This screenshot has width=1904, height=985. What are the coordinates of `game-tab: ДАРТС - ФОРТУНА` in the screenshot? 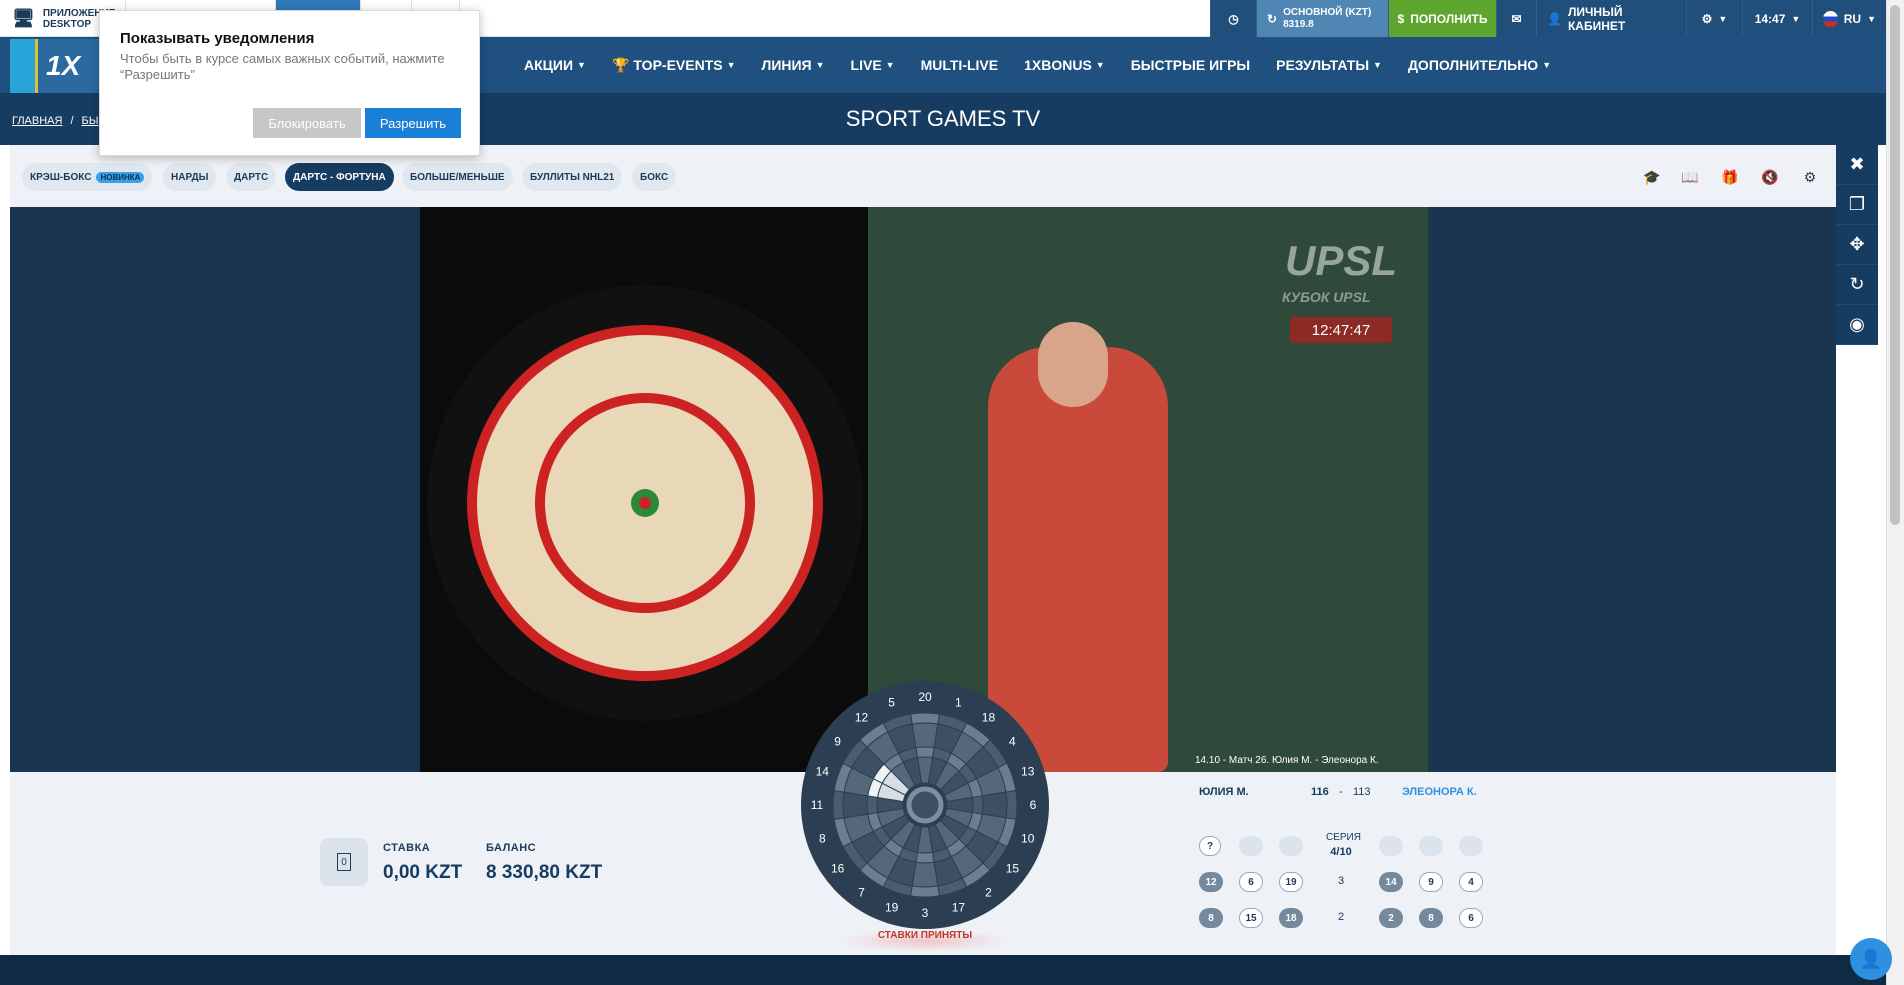 It's located at (339, 177).